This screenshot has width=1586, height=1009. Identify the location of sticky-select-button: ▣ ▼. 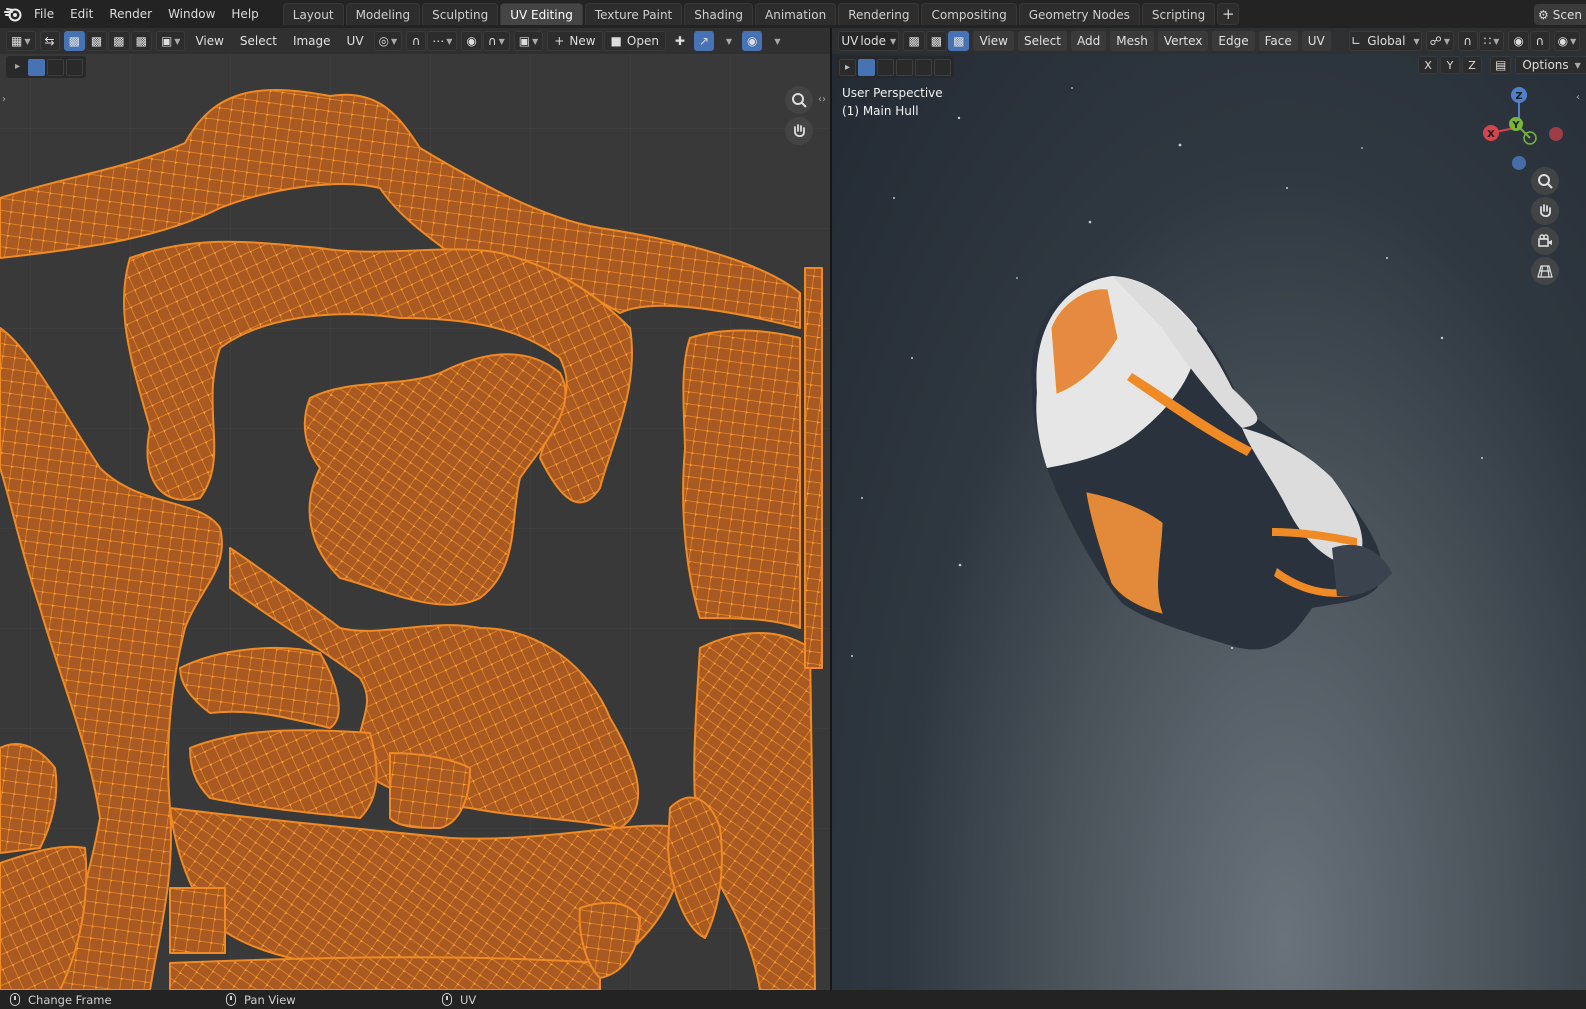
(170, 41).